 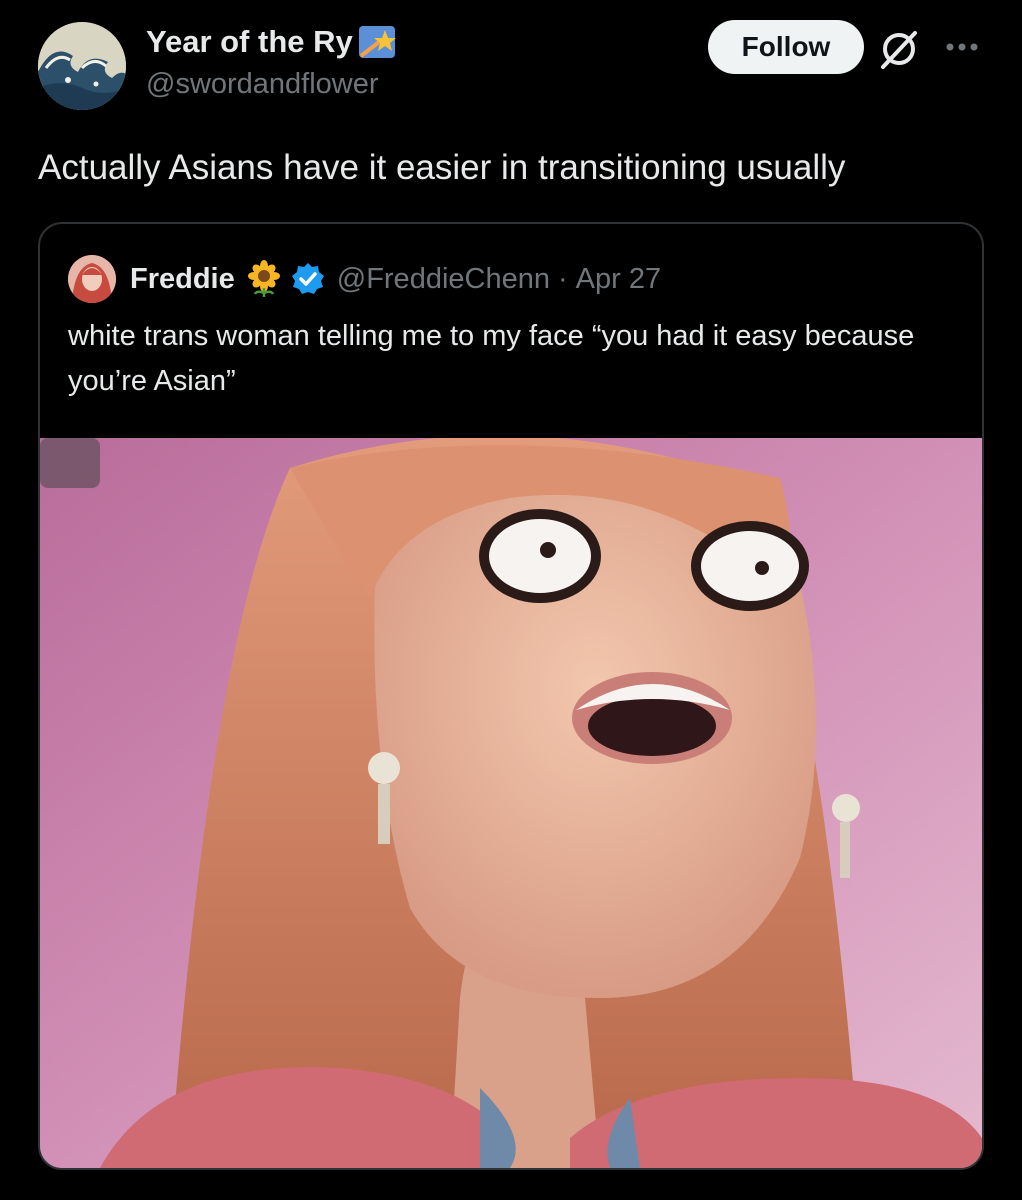 What do you see at coordinates (182, 279) in the screenshot?
I see `quoted-author-name: Freddie` at bounding box center [182, 279].